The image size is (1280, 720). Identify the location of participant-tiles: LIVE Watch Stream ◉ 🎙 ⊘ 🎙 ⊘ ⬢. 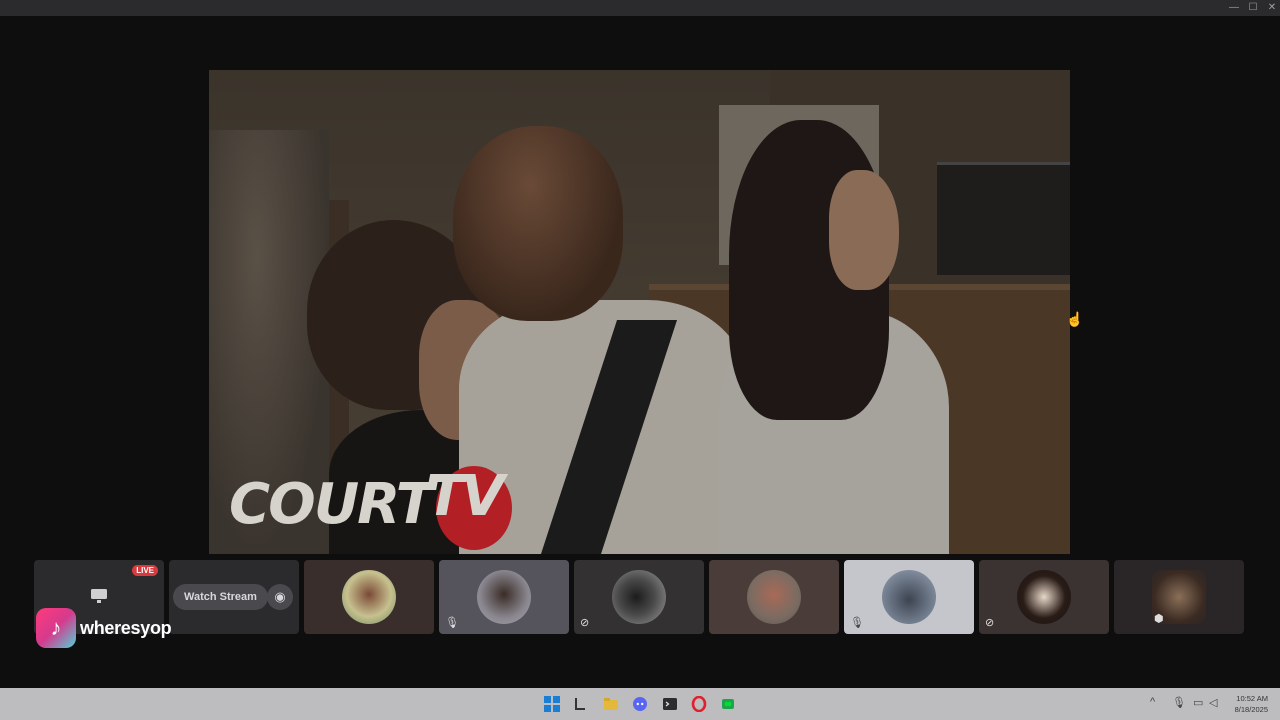
(640, 597).